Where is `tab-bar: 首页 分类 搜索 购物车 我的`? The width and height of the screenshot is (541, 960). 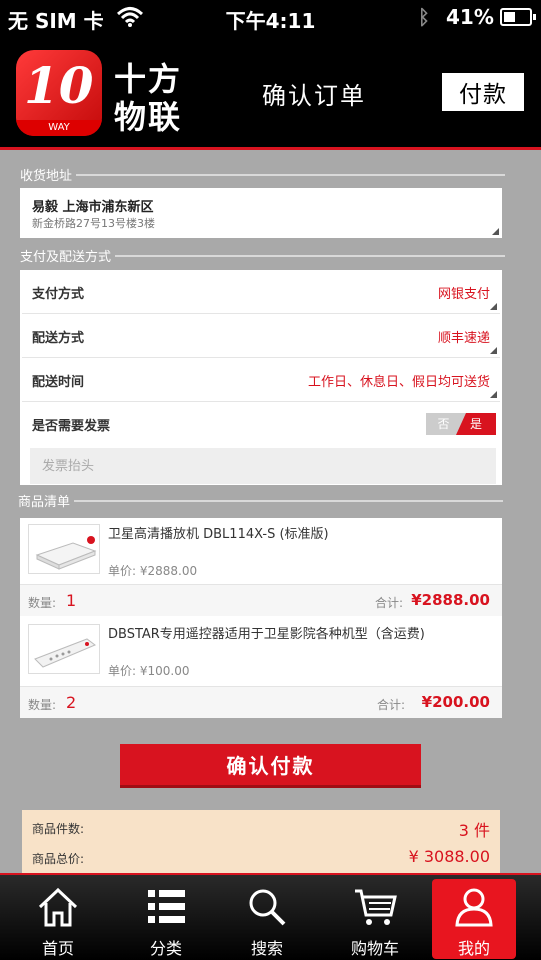
tab-bar: 首页 分类 搜索 购物车 我的 is located at coordinates (270, 916).